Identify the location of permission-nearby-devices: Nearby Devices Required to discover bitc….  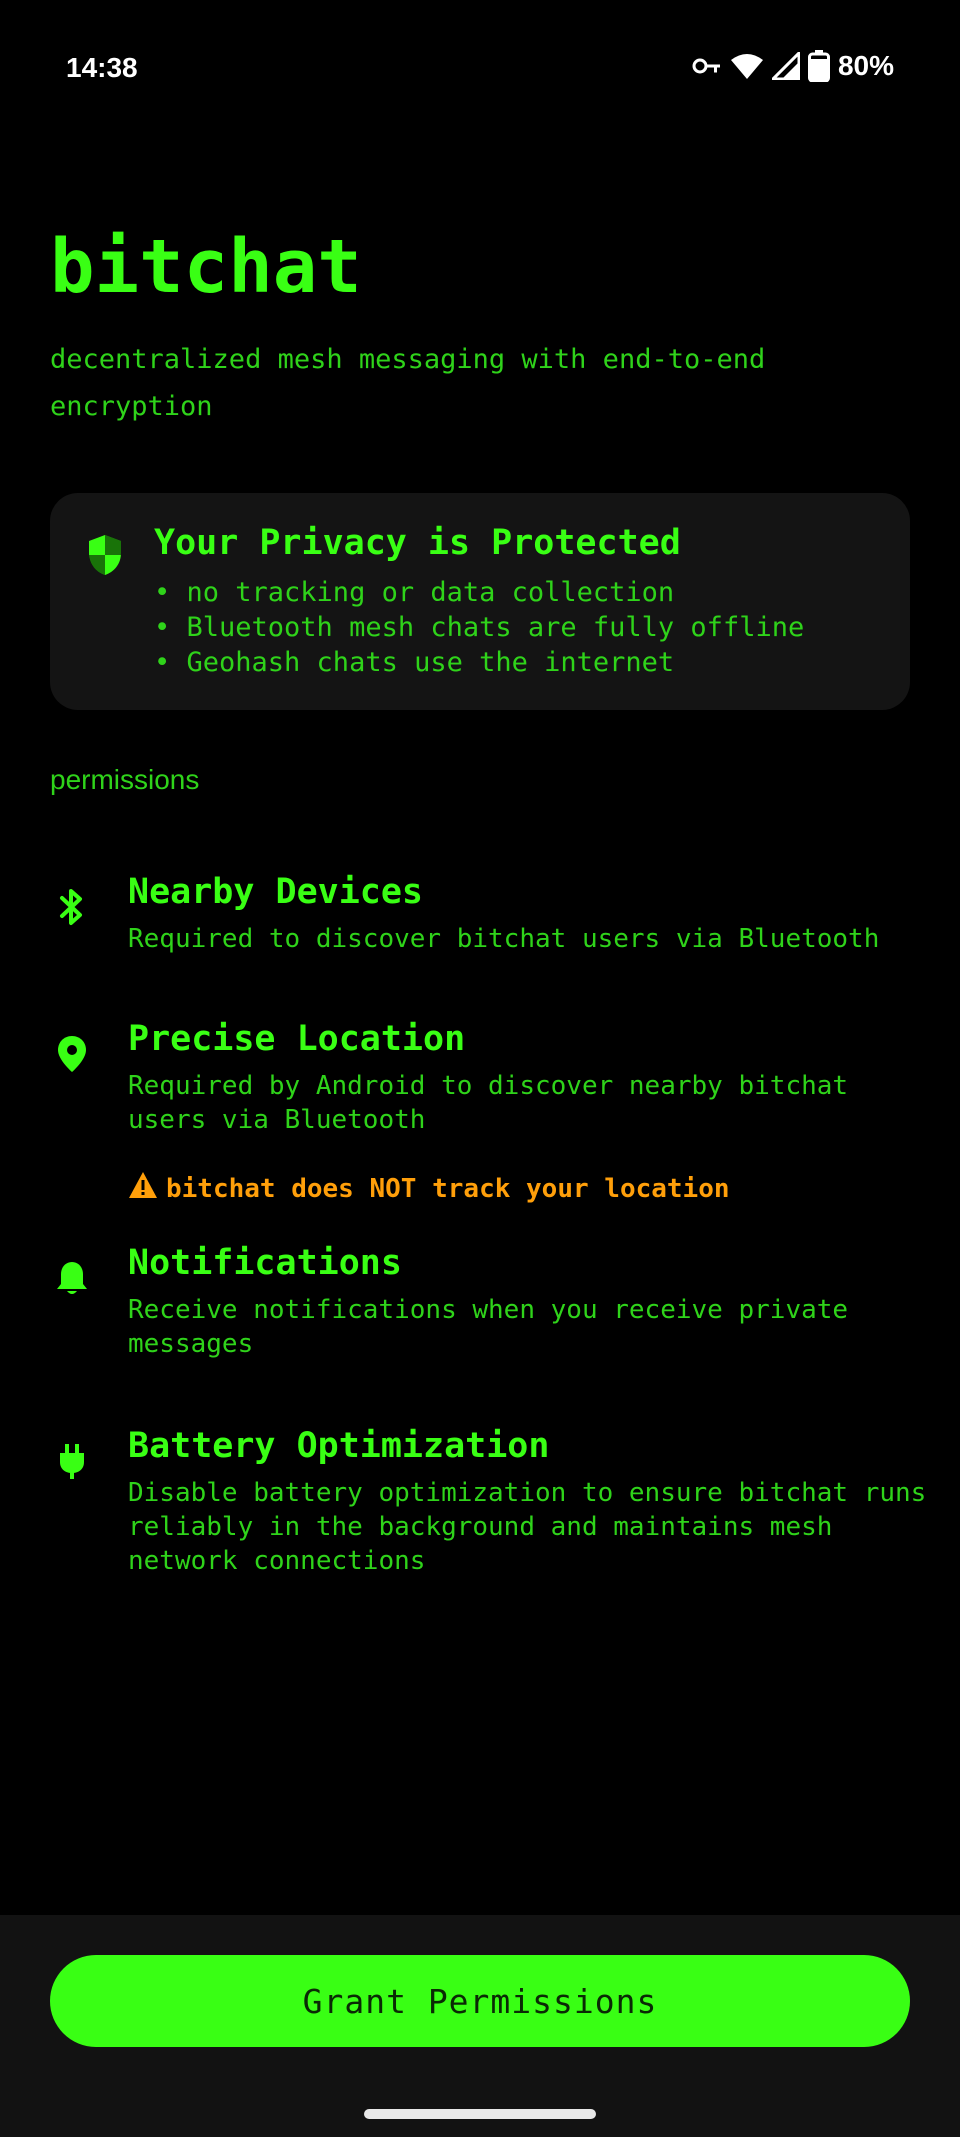
(480, 917).